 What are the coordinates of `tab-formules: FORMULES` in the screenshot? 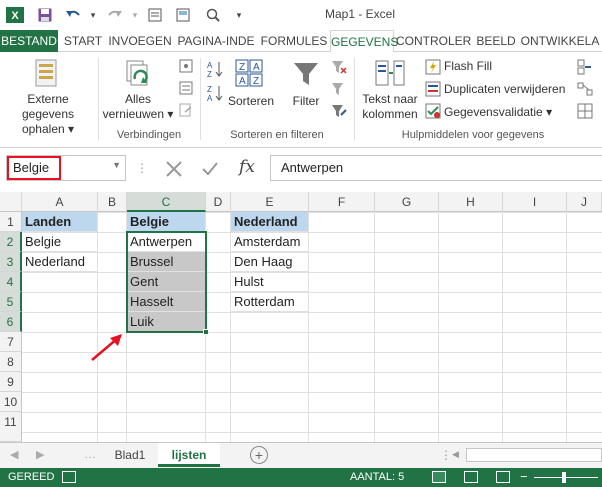 It's located at (294, 41).